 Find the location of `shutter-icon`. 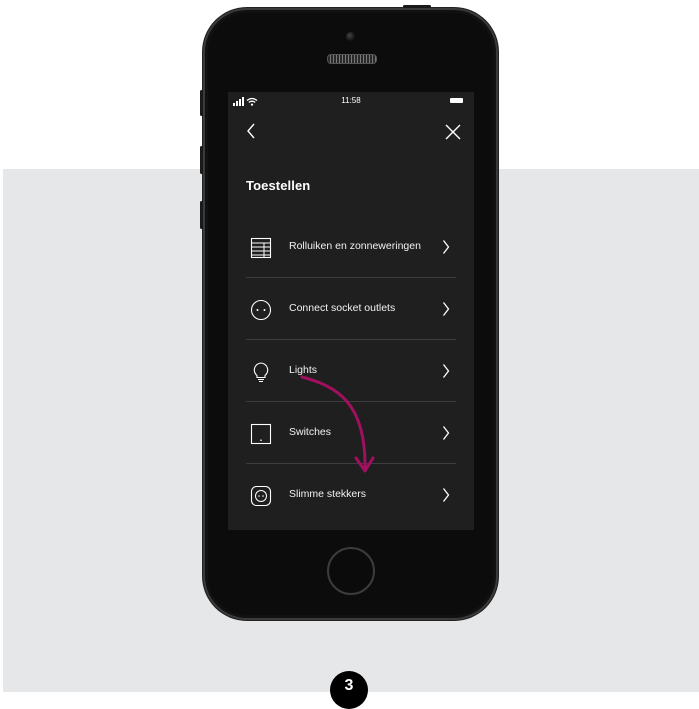

shutter-icon is located at coordinates (261, 248).